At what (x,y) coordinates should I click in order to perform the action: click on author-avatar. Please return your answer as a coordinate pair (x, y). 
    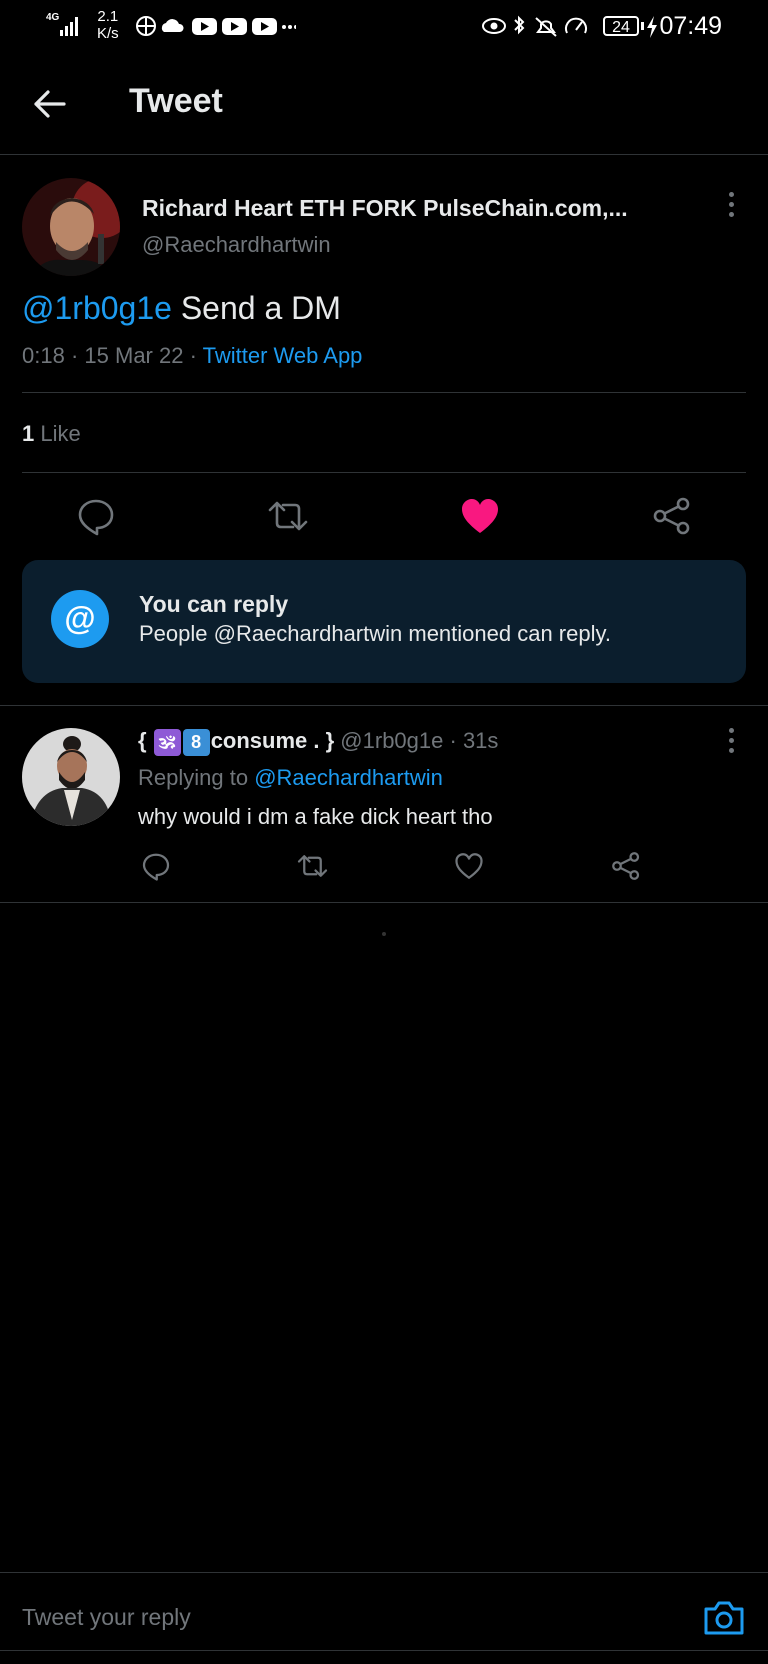
    Looking at the image, I should click on (71, 227).